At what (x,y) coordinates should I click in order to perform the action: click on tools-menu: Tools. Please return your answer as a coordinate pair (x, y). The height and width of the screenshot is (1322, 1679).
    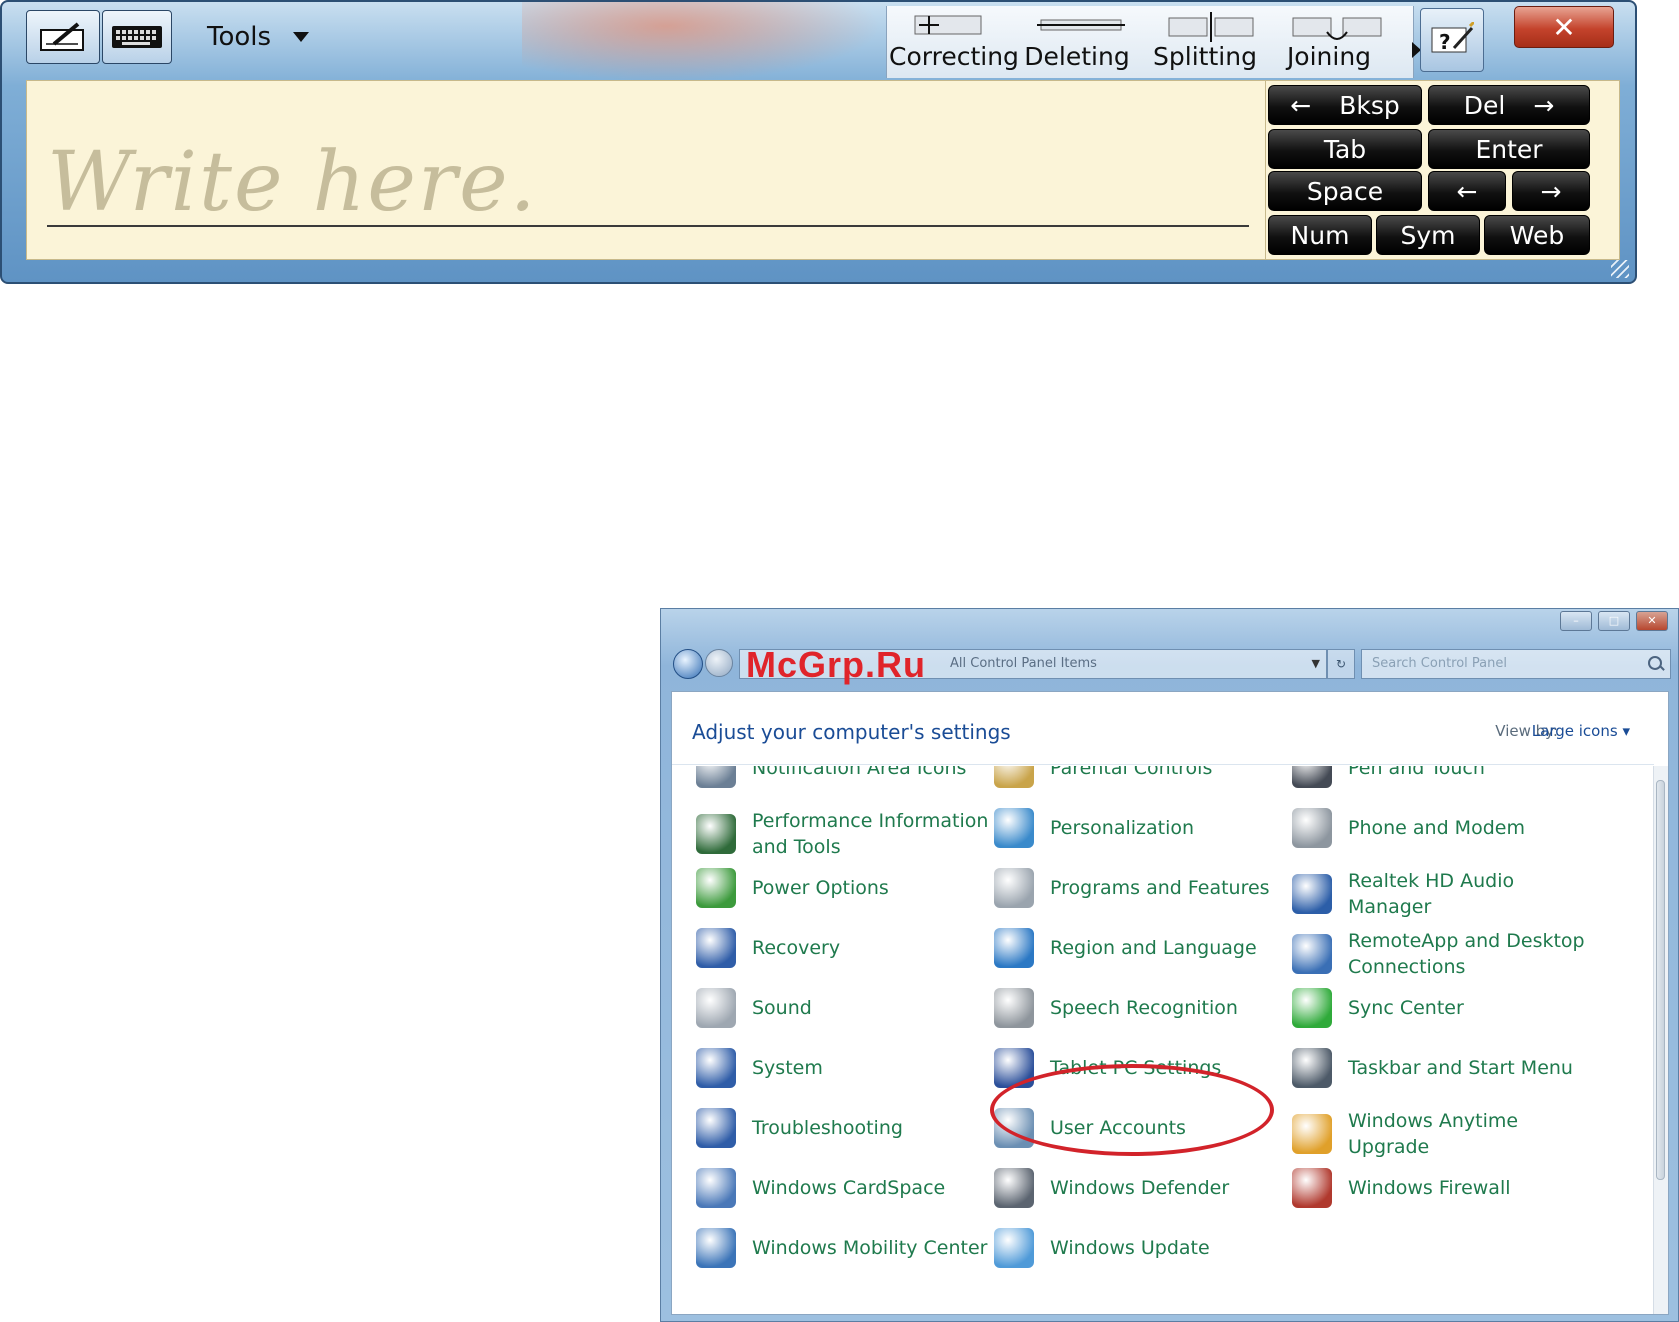
    Looking at the image, I should click on (258, 37).